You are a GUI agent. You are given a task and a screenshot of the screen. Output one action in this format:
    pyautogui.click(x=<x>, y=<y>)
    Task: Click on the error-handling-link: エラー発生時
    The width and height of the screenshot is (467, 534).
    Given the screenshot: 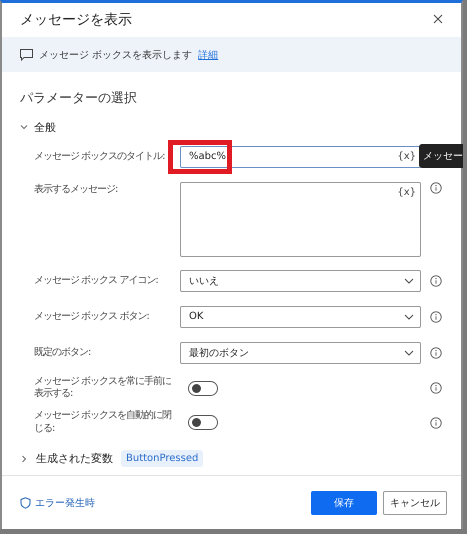 What is the action you would take?
    pyautogui.click(x=57, y=503)
    